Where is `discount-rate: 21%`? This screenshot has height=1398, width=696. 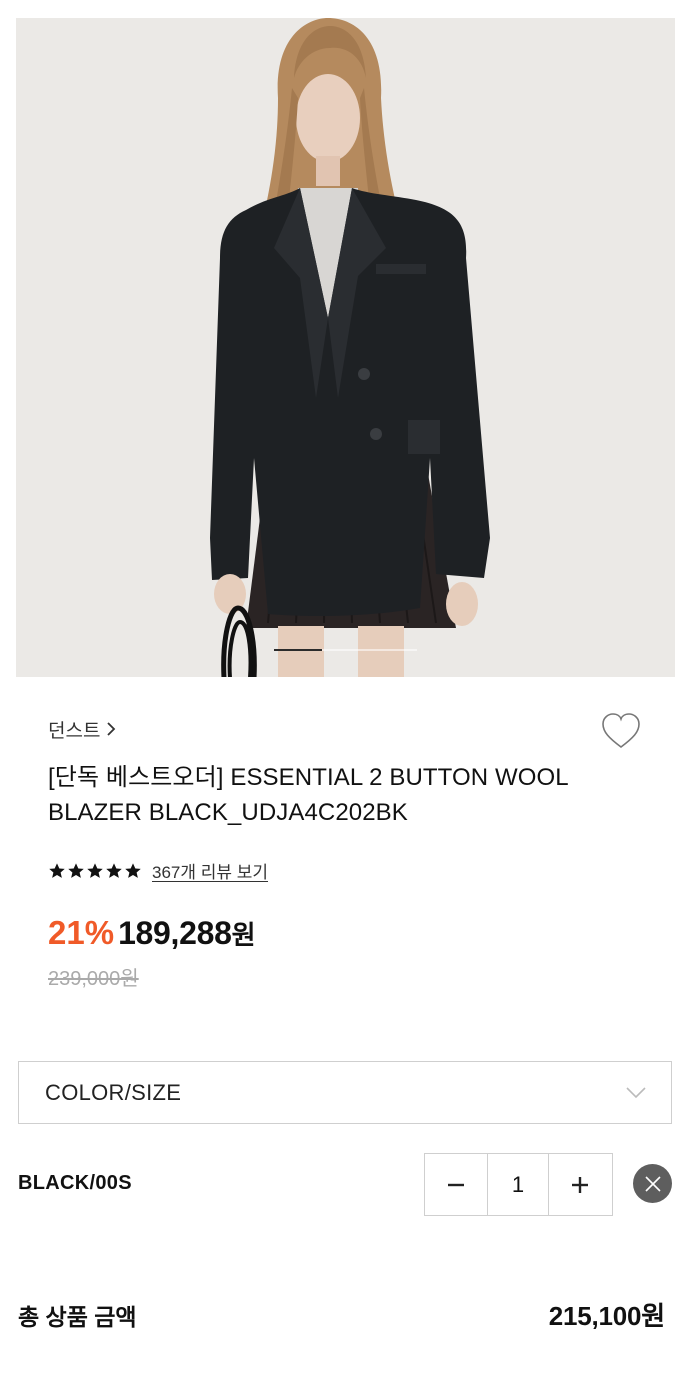 discount-rate: 21% is located at coordinates (81, 932).